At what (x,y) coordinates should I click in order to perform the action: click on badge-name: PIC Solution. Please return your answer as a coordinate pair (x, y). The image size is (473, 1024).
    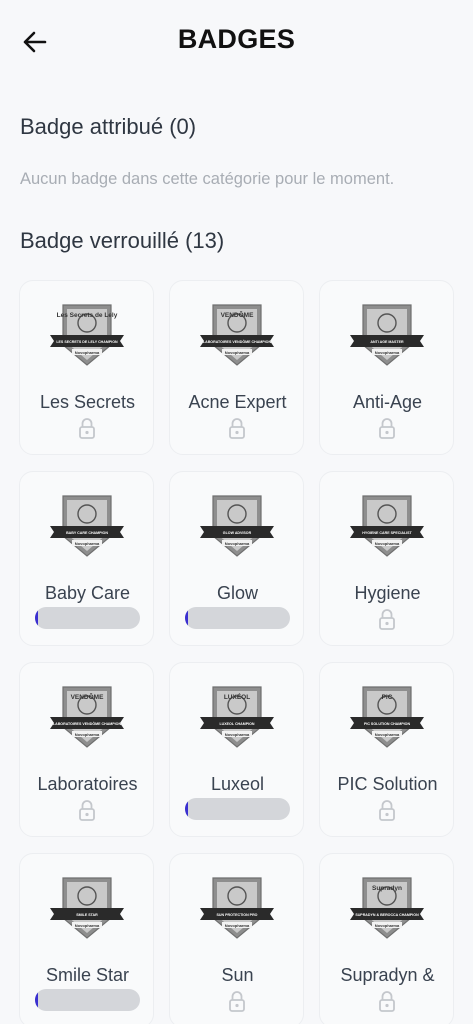
    Looking at the image, I should click on (387, 784).